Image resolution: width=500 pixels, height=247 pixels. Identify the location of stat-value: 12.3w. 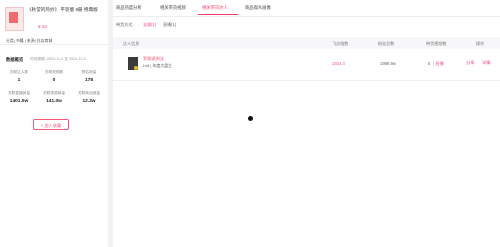
(89, 101).